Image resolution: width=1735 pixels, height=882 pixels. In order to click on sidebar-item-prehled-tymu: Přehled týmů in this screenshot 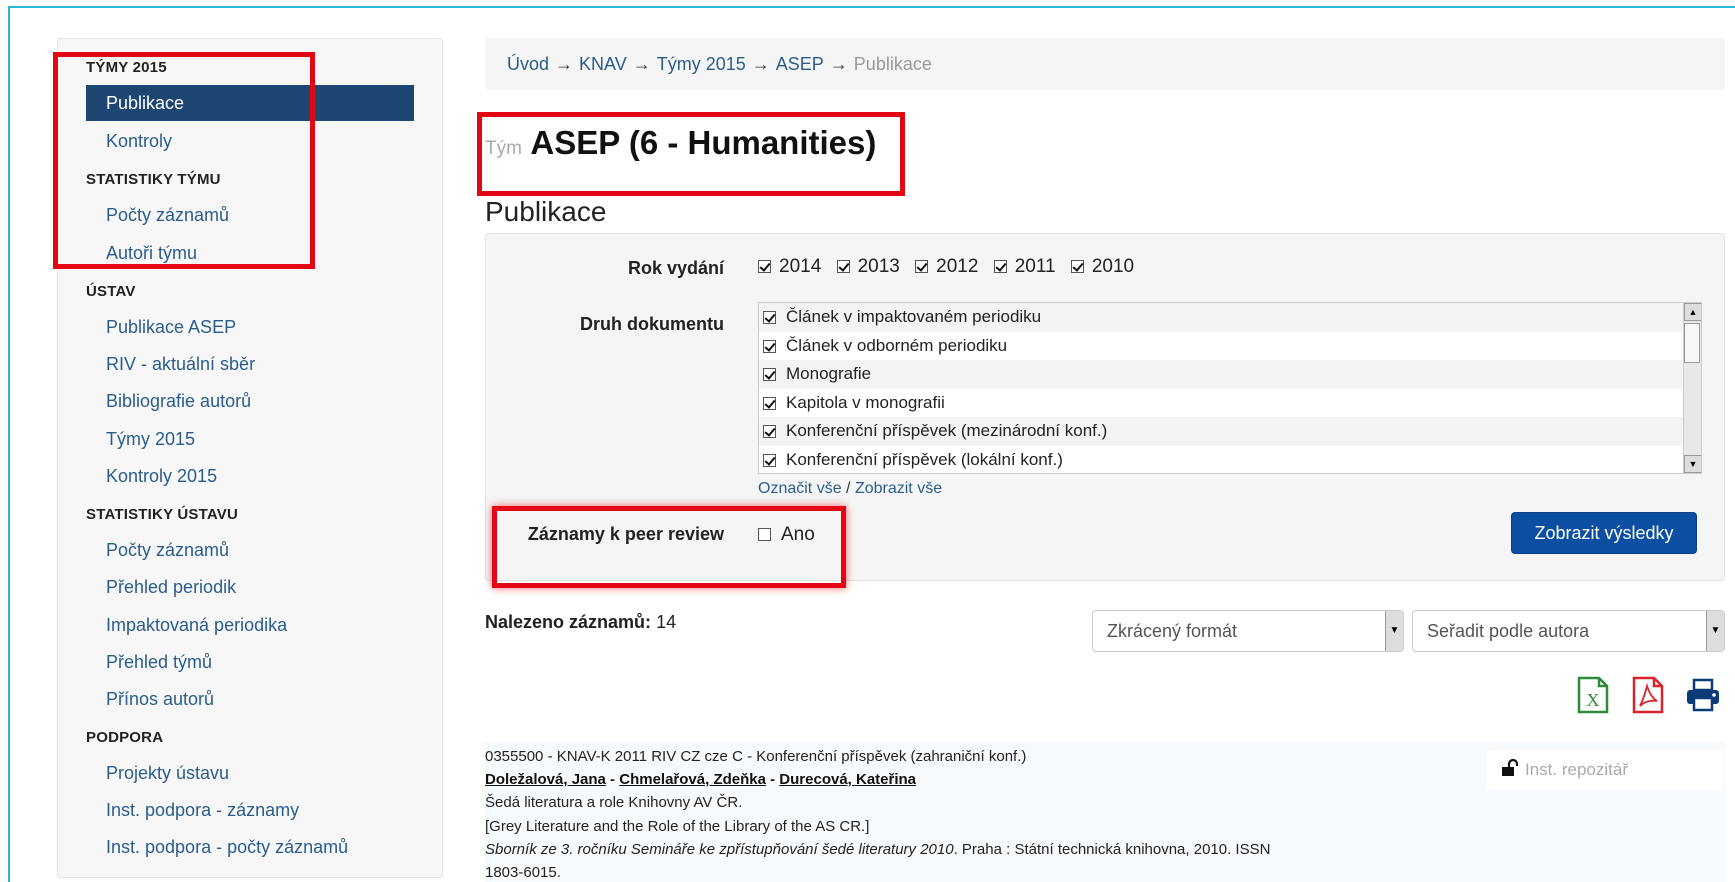, I will do `click(250, 662)`.